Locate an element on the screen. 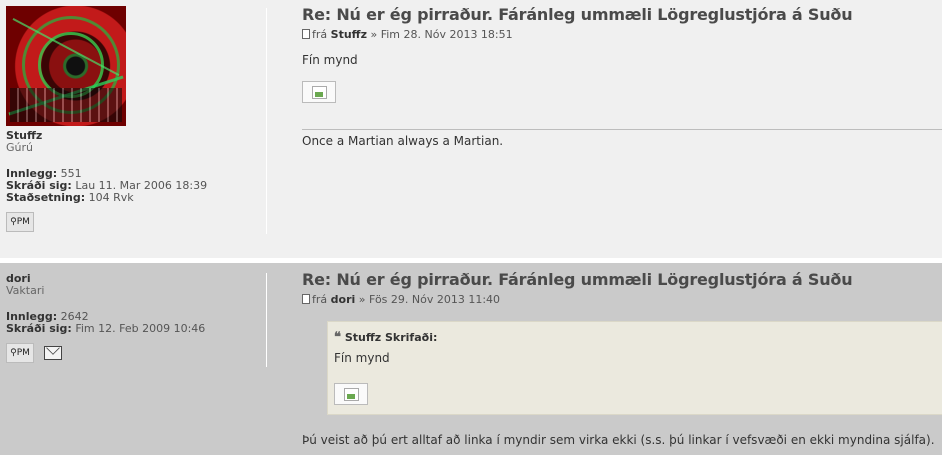  quote-icon: ❝ is located at coordinates (337, 337).